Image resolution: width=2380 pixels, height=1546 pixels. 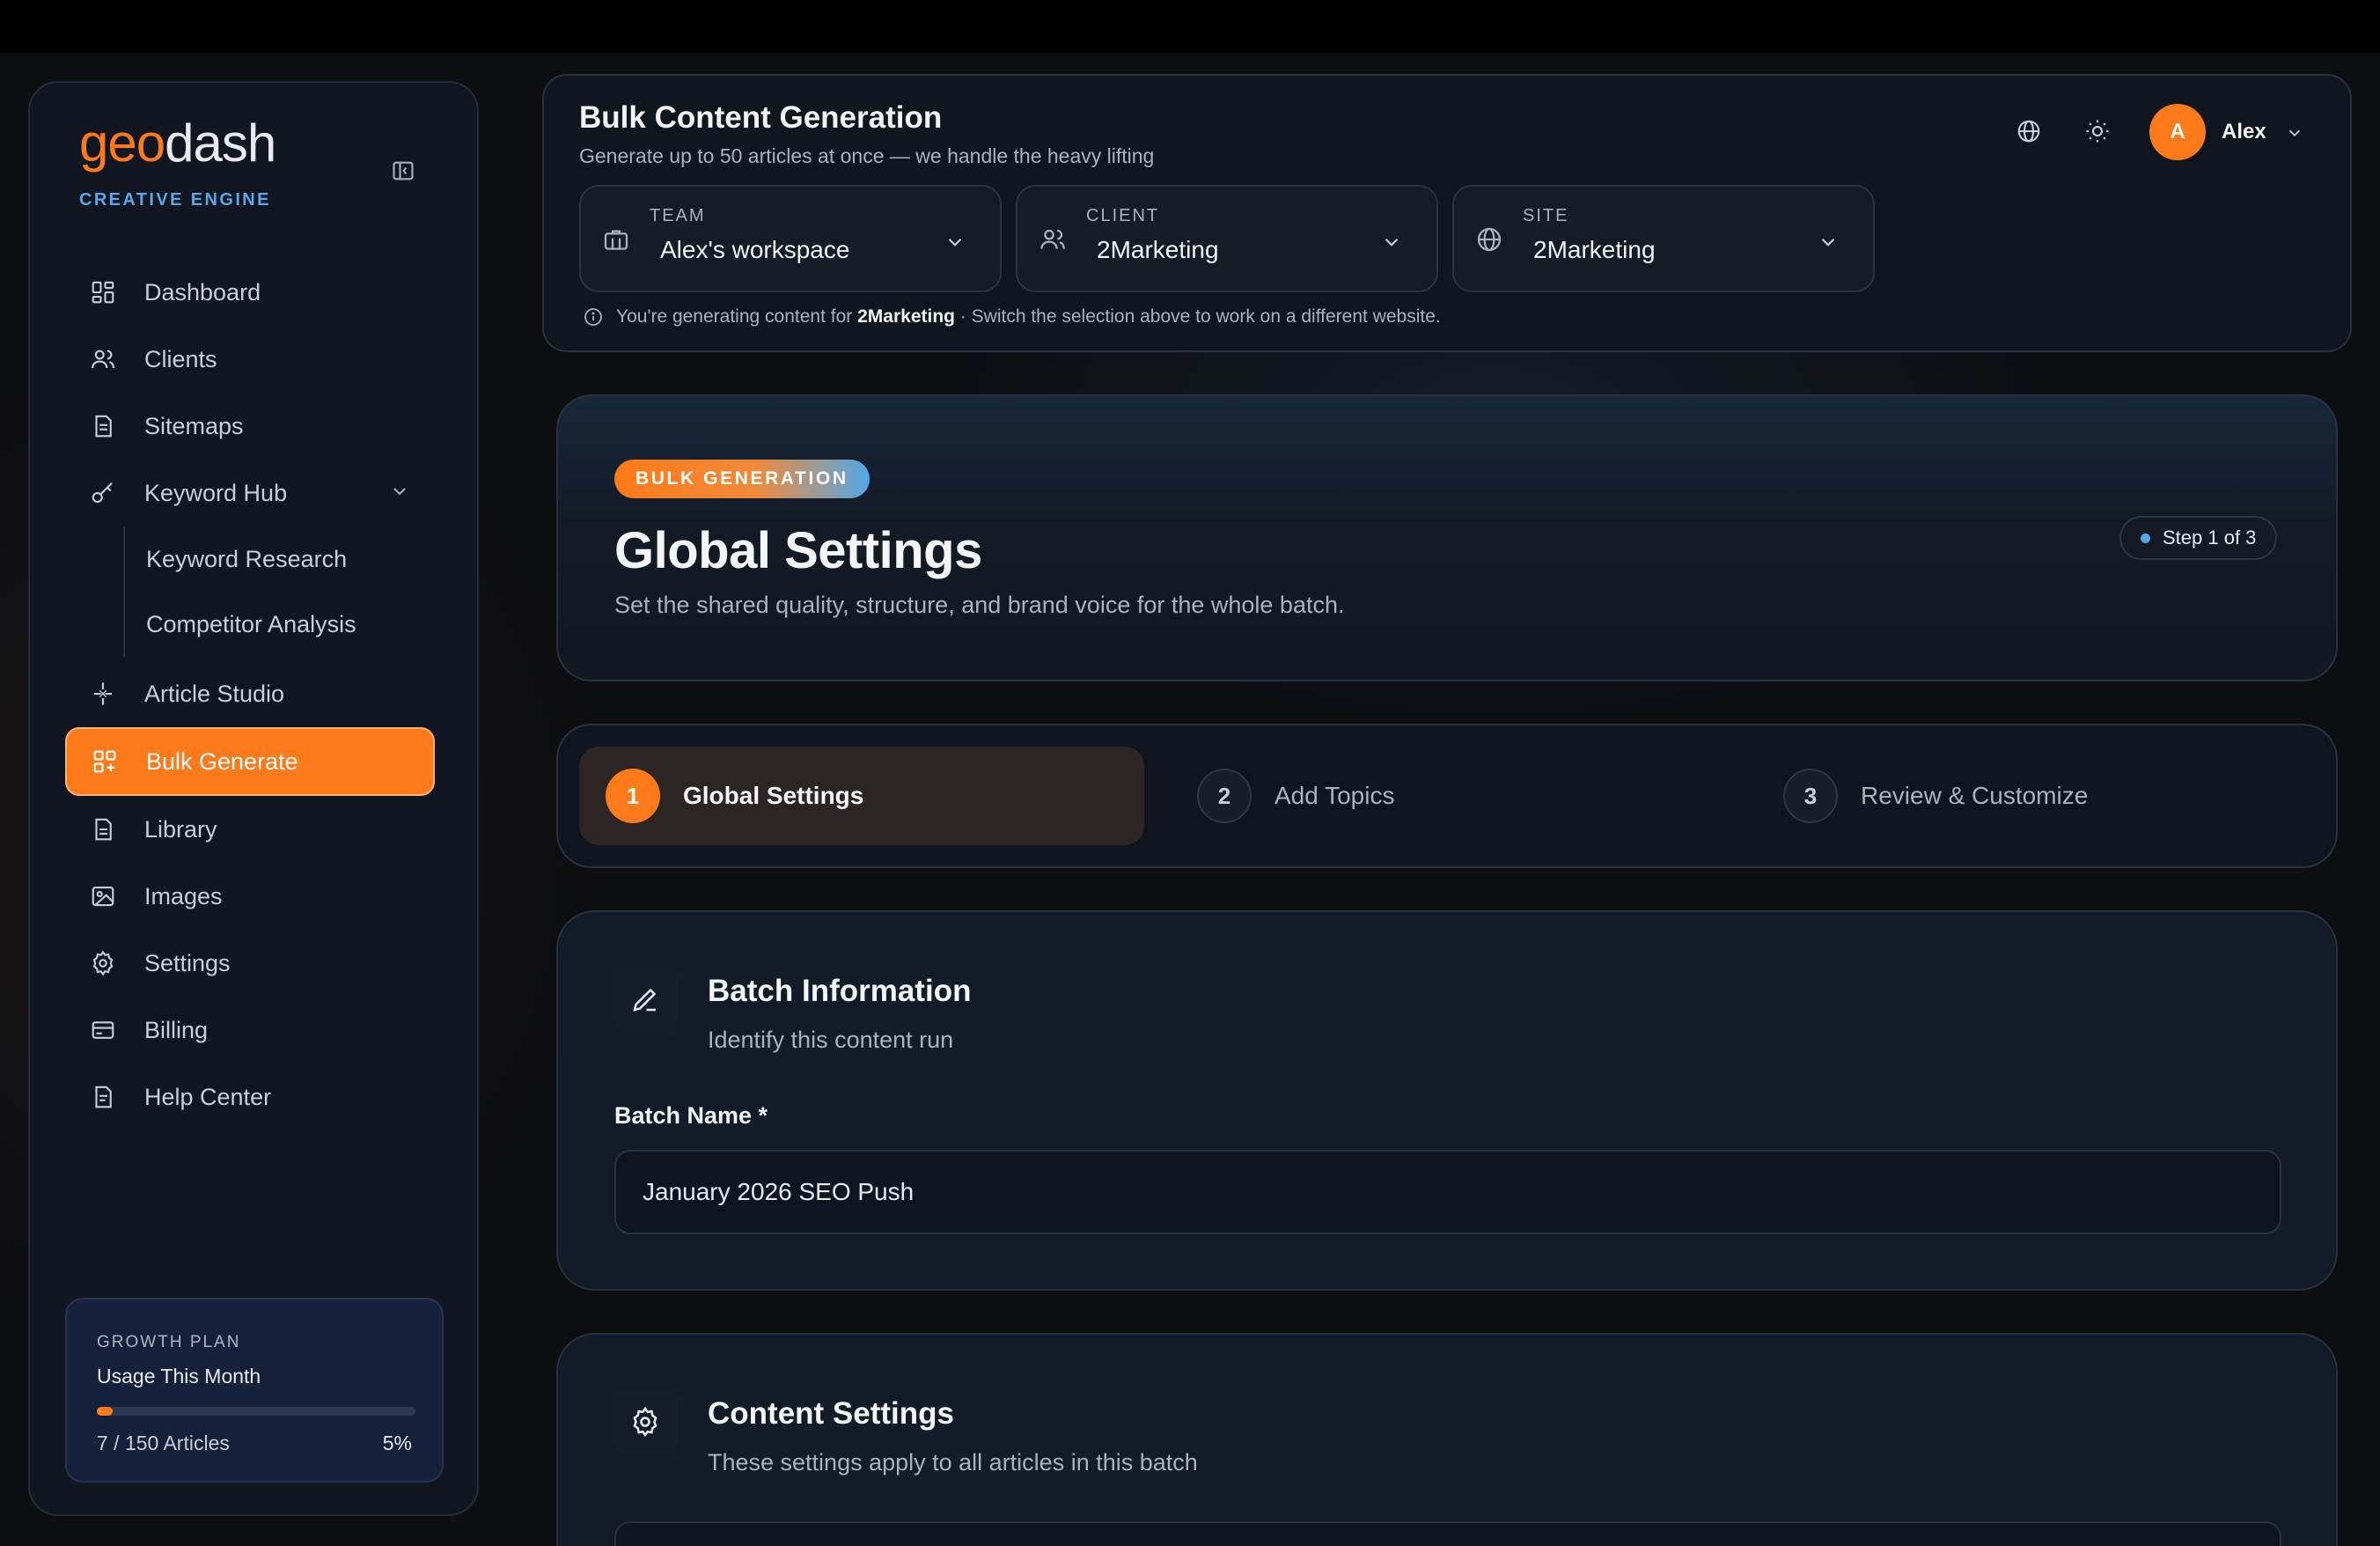 What do you see at coordinates (105, 762) in the screenshot?
I see `grid-plus-icon` at bounding box center [105, 762].